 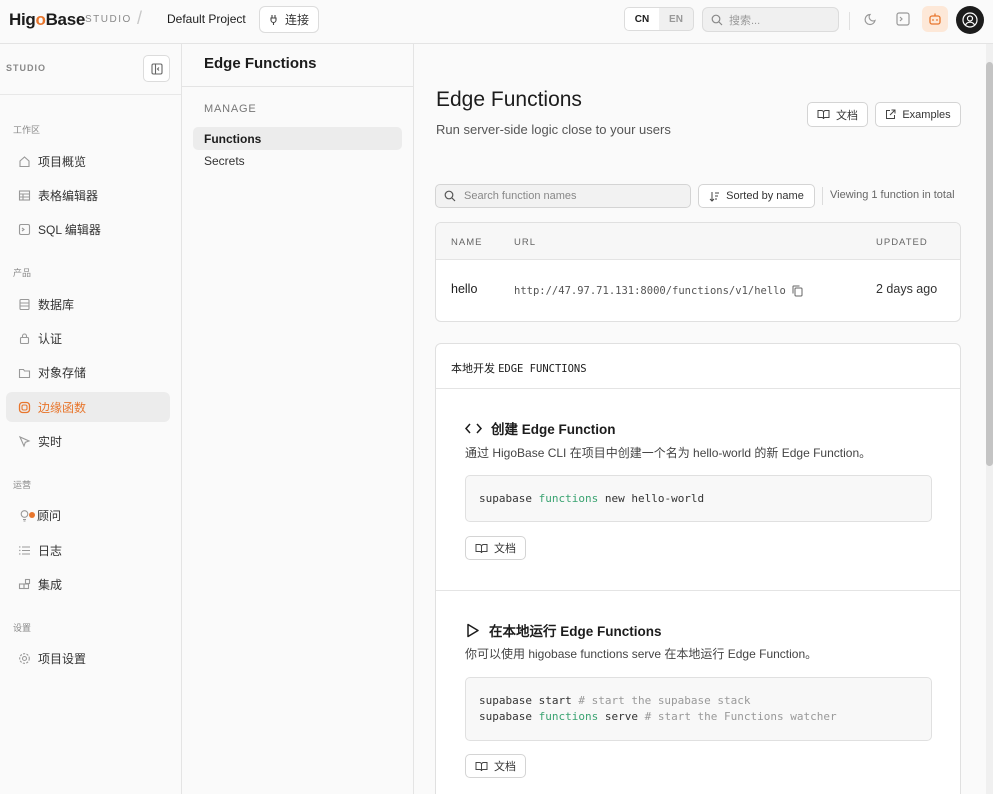 What do you see at coordinates (450, 196) in the screenshot?
I see `search-icon` at bounding box center [450, 196].